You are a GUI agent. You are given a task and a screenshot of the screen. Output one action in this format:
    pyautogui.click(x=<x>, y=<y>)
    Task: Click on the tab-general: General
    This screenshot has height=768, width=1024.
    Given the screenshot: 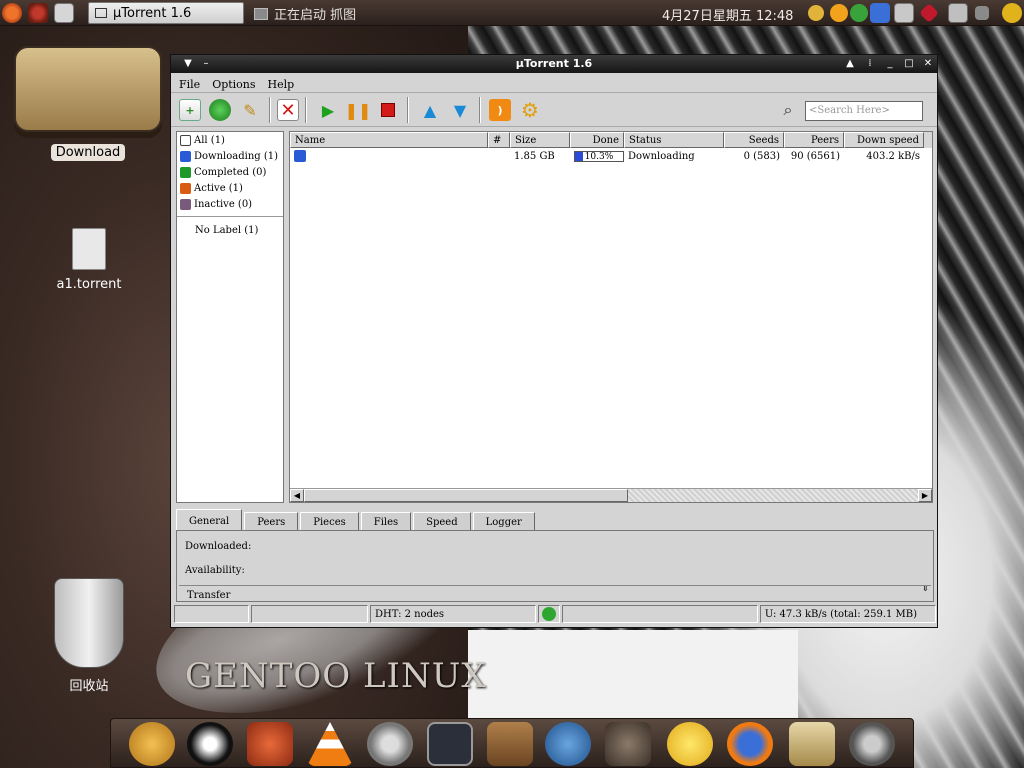 What is the action you would take?
    pyautogui.click(x=209, y=520)
    